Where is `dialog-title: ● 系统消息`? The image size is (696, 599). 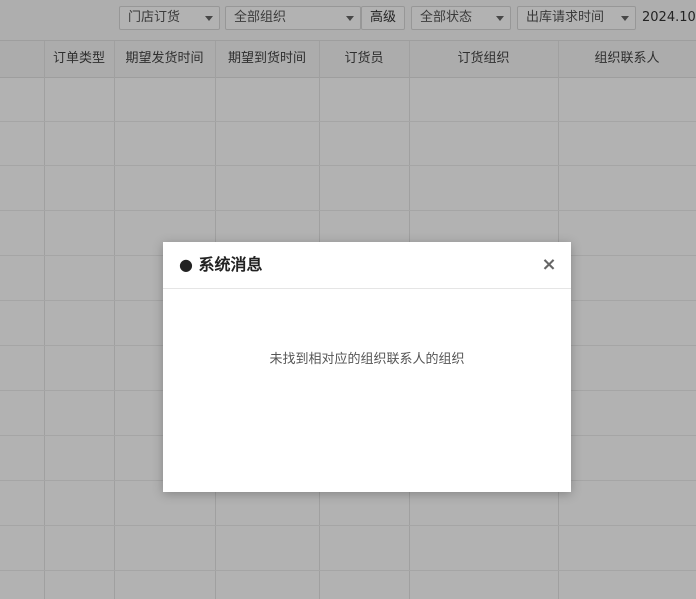
dialog-title: ● 系统消息 is located at coordinates (221, 264).